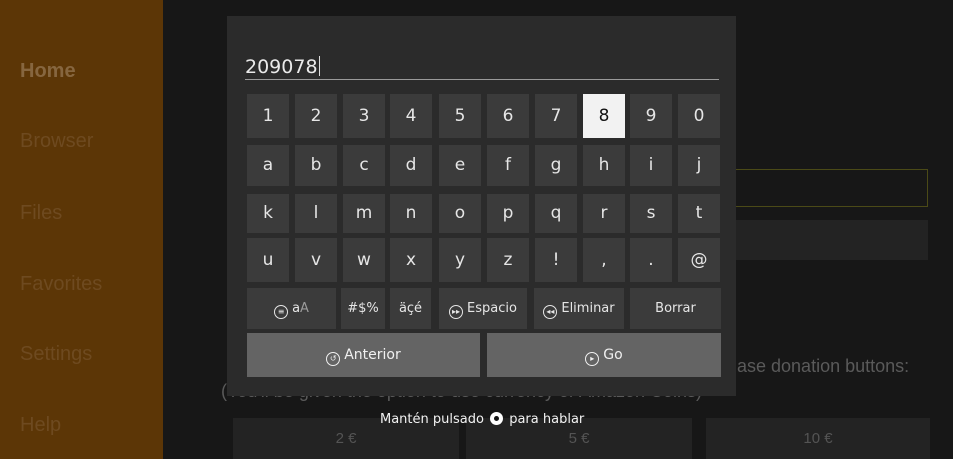  I want to click on key-p: p, so click(508, 213).